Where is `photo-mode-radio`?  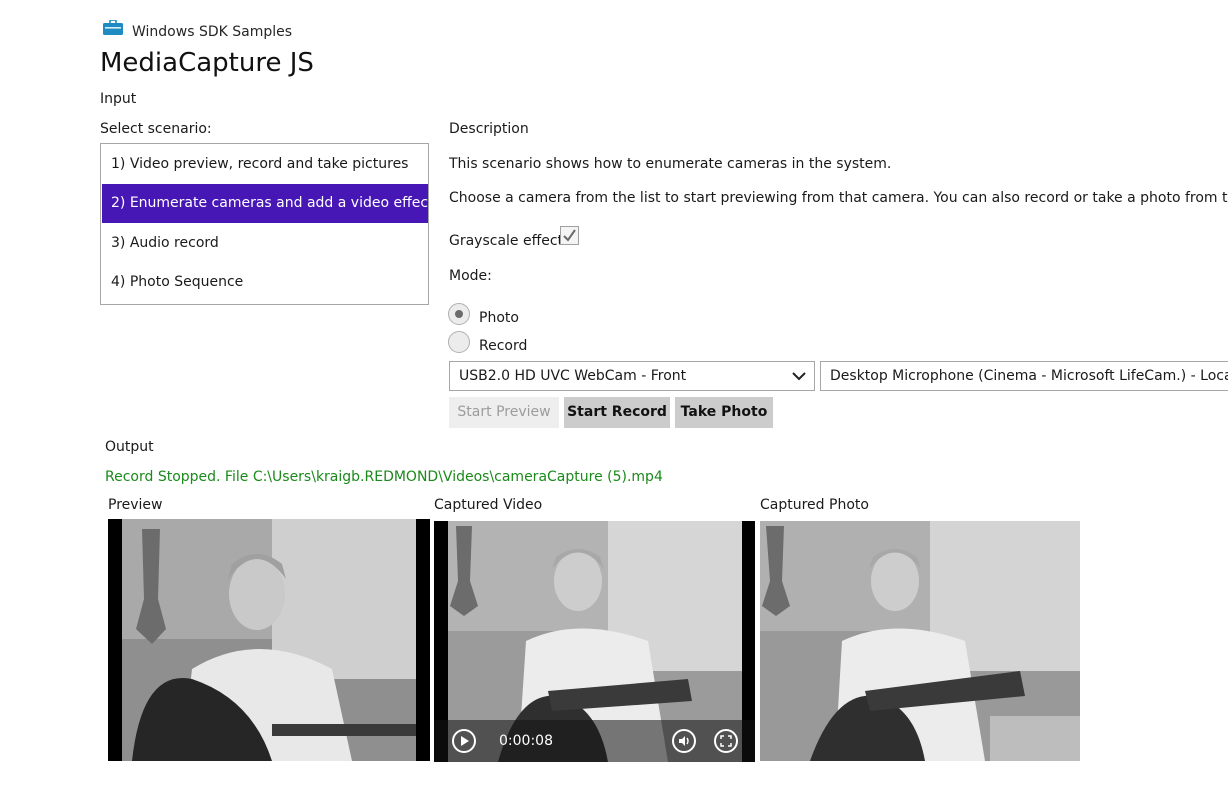
photo-mode-radio is located at coordinates (459, 314).